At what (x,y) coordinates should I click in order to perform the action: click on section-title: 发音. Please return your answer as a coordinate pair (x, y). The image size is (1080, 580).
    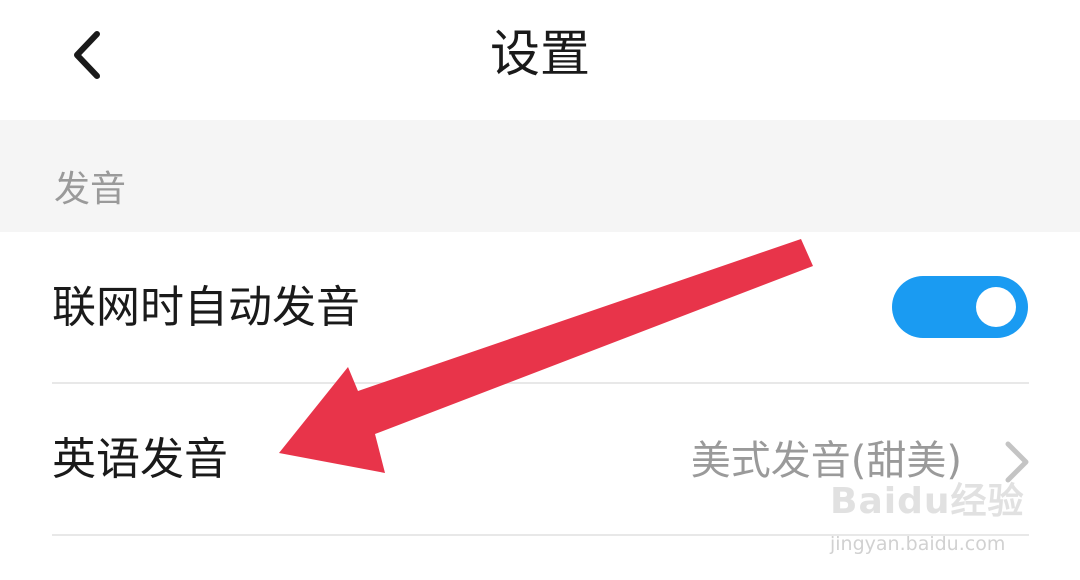
    Looking at the image, I should click on (90, 189).